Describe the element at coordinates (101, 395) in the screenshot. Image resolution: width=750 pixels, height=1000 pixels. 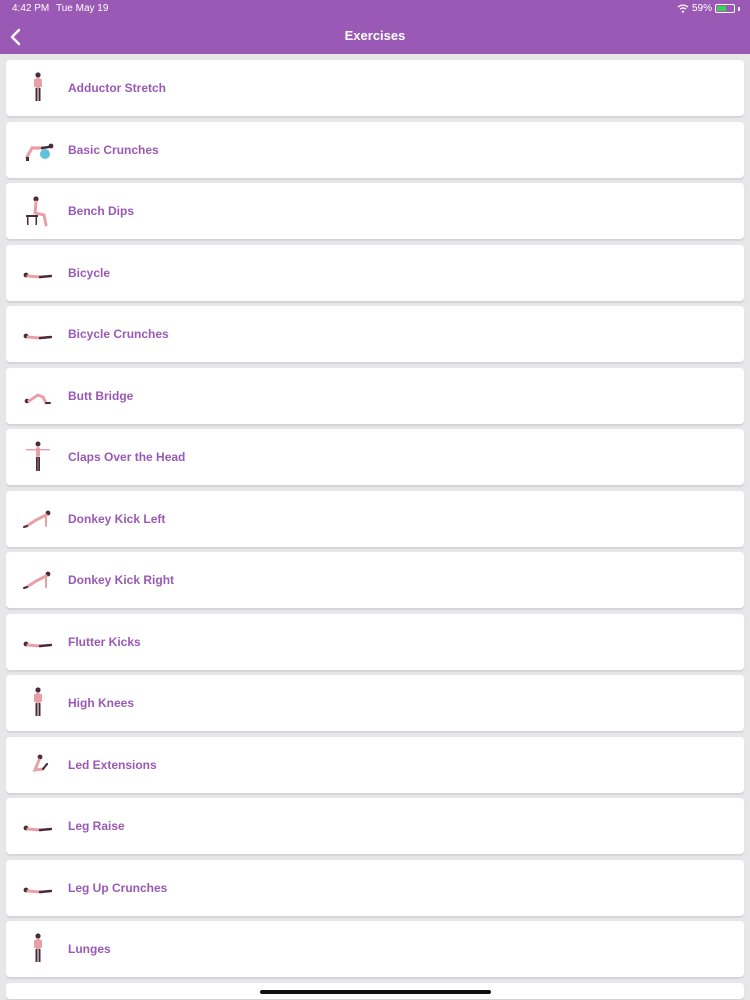
I see `exercise-label: Butt Bridge` at that location.